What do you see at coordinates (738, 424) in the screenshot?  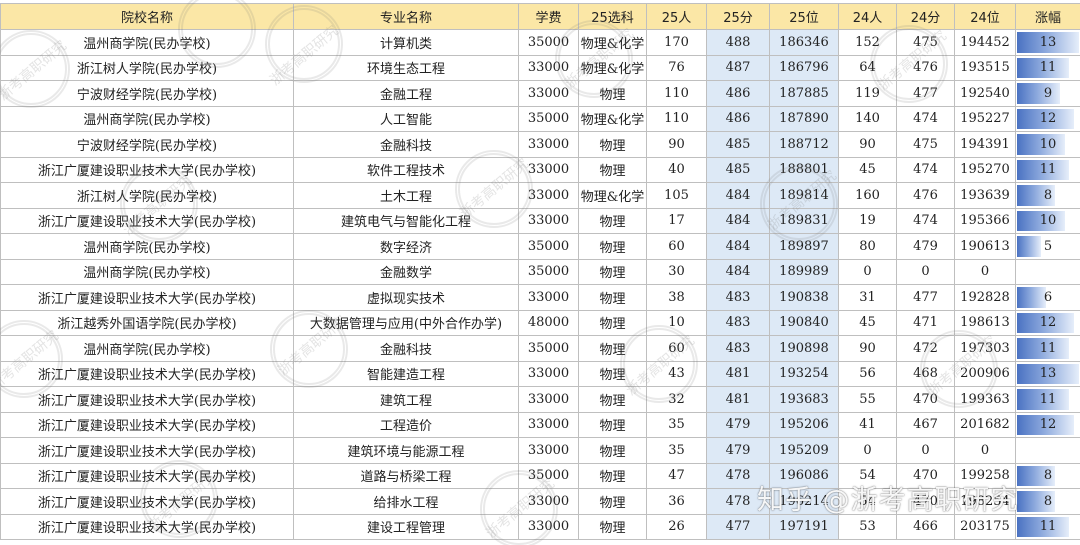 I see `score-2025-cell: 479` at bounding box center [738, 424].